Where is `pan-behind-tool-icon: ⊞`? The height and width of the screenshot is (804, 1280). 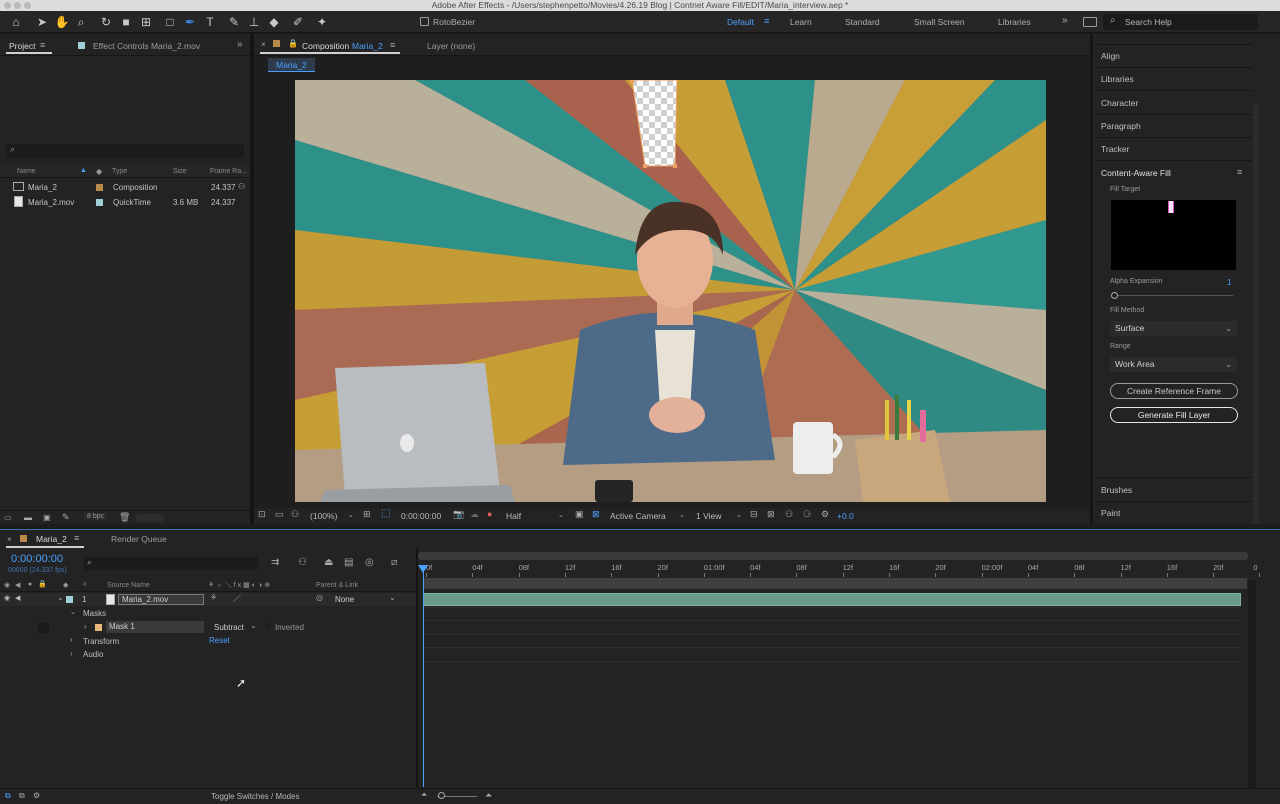
pan-behind-tool-icon: ⊞ is located at coordinates (146, 22).